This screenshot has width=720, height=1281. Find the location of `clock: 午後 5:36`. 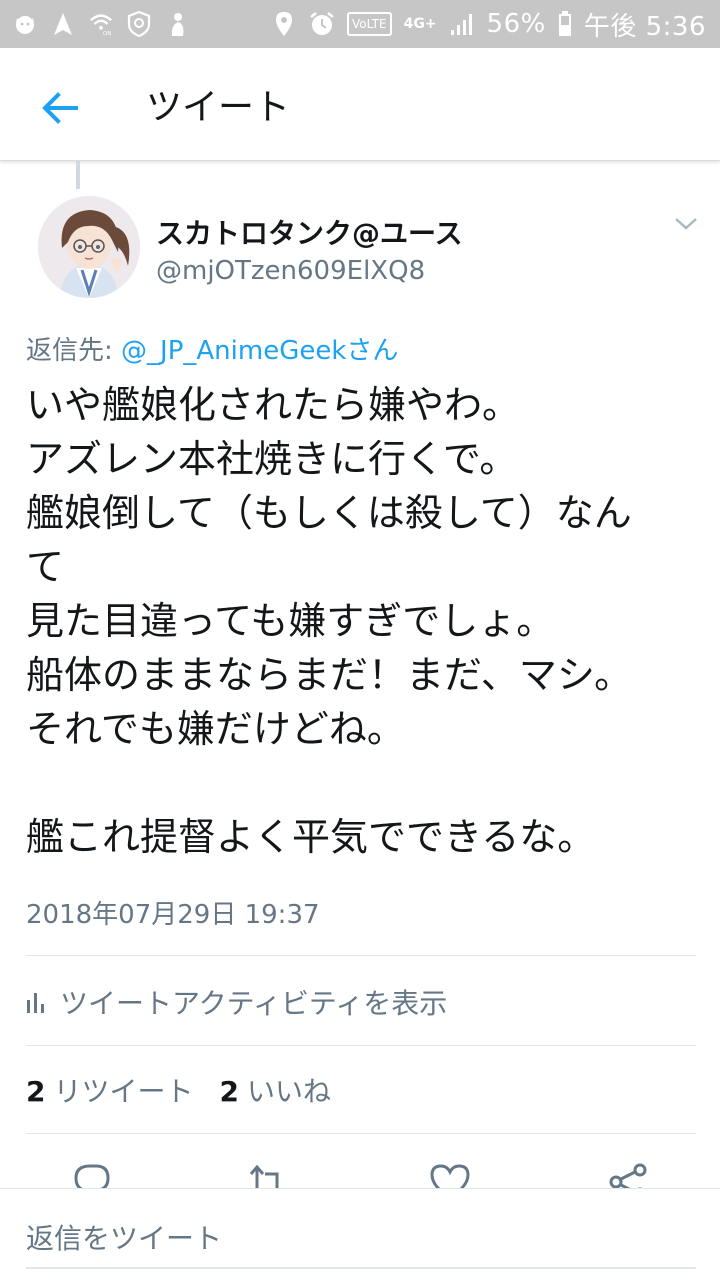

clock: 午後 5:36 is located at coordinates (644, 26).